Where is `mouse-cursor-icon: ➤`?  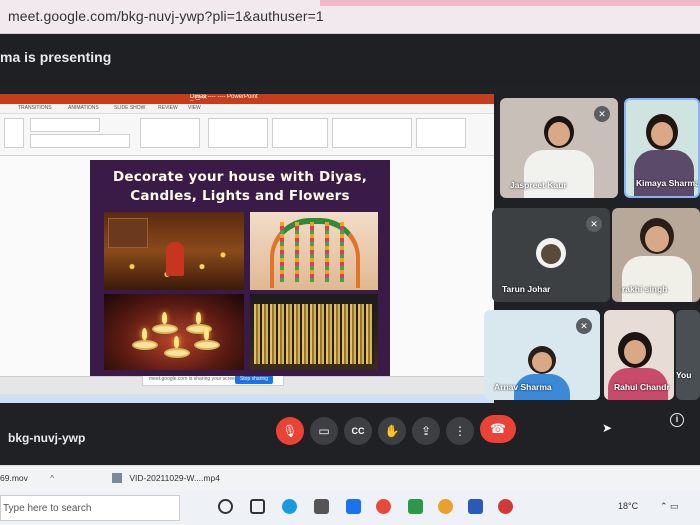 mouse-cursor-icon: ➤ is located at coordinates (607, 428).